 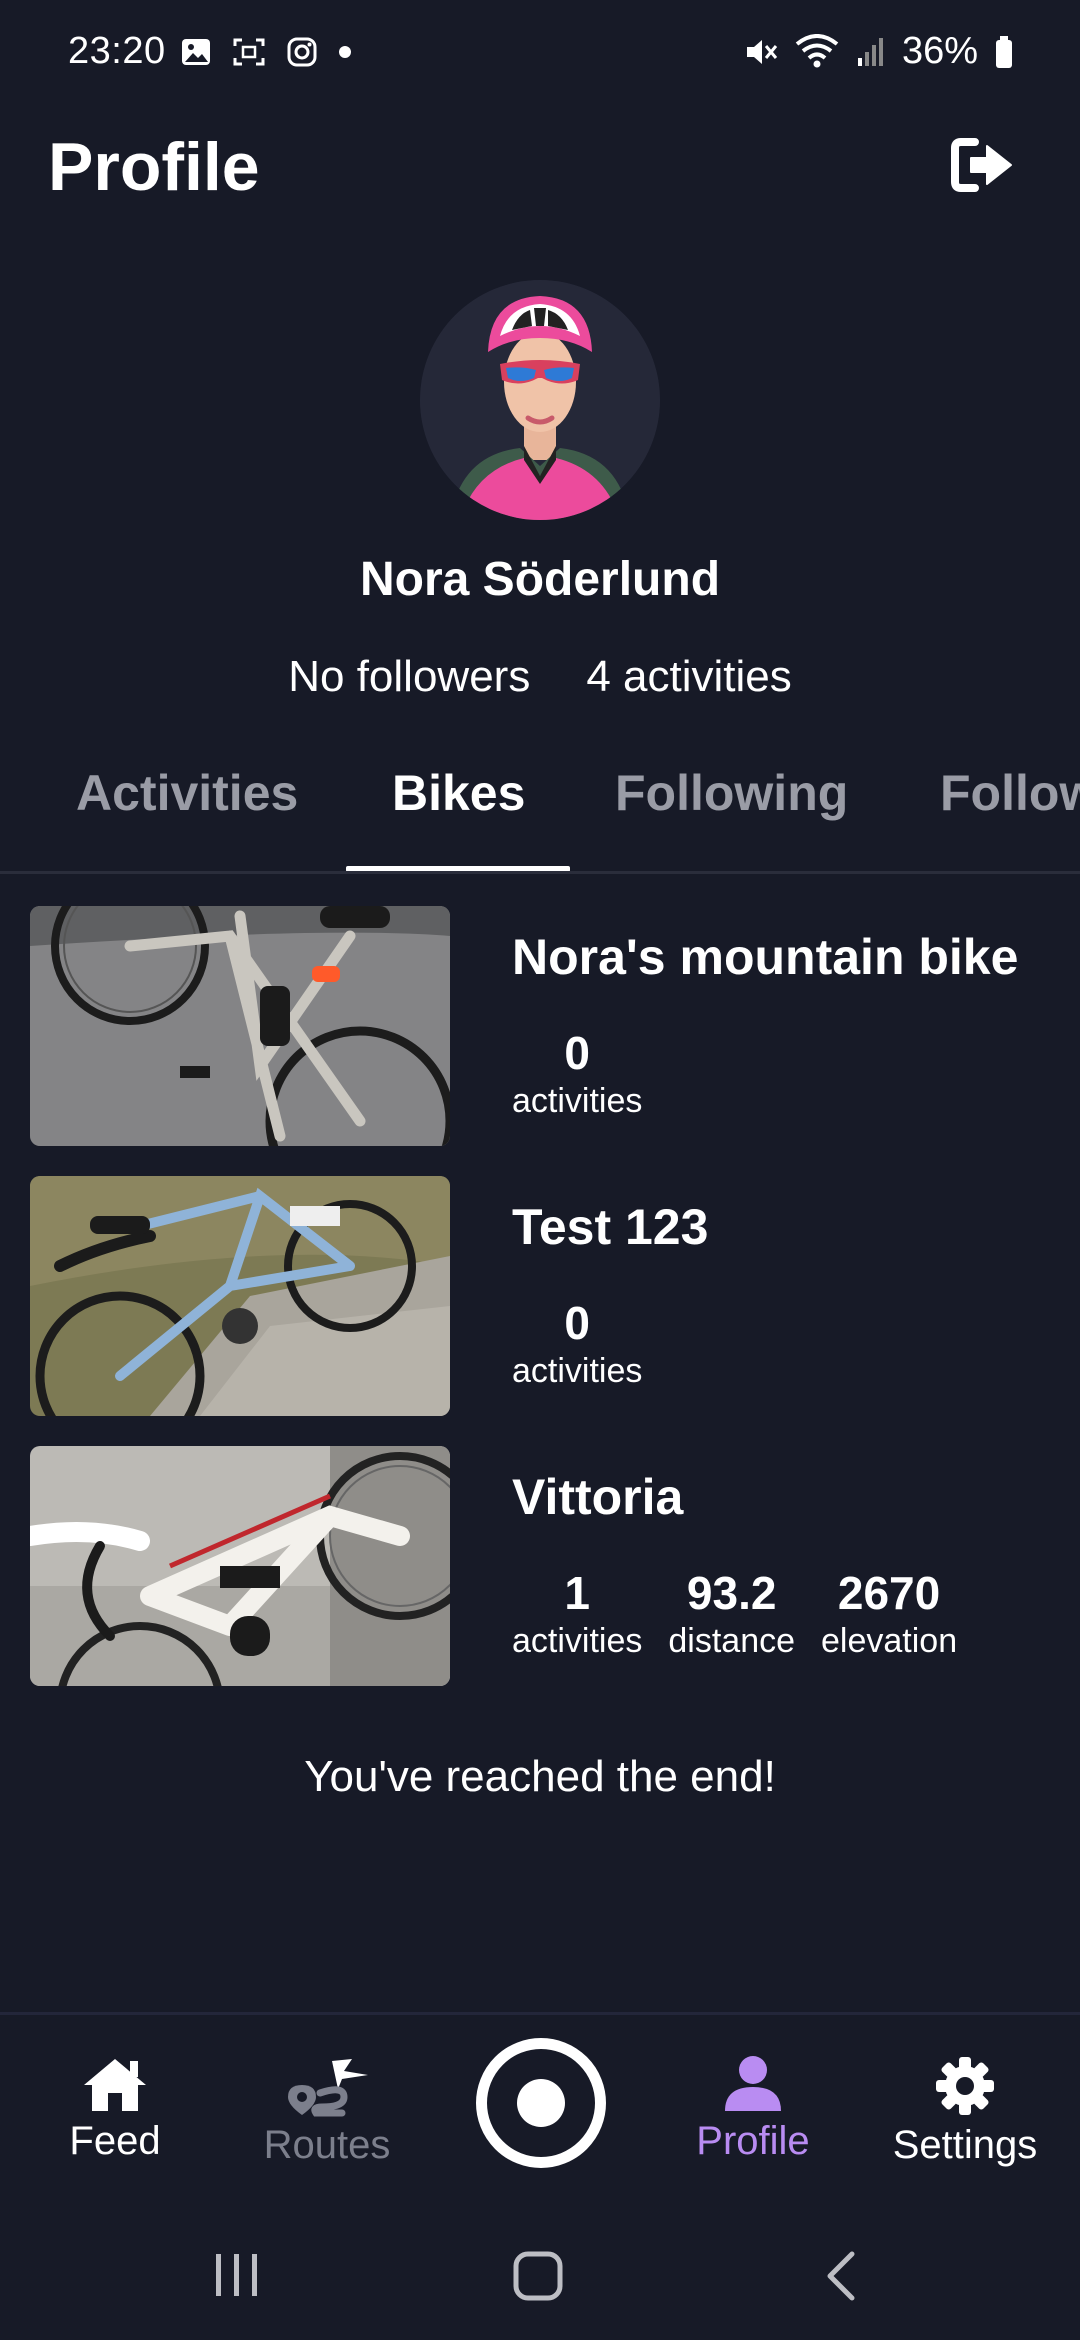 I want to click on bike-name: Test 123, so click(x=610, y=1227).